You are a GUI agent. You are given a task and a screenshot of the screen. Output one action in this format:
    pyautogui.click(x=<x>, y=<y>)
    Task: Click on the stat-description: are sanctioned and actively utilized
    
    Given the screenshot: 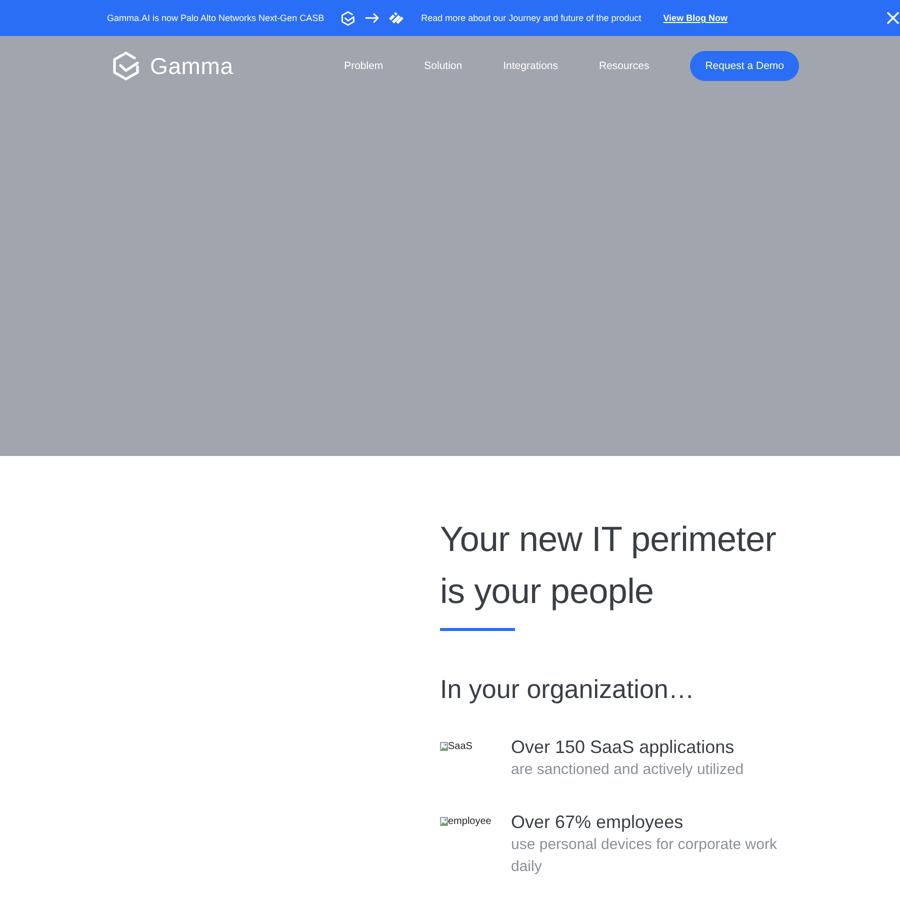 What is the action you would take?
    pyautogui.click(x=628, y=770)
    